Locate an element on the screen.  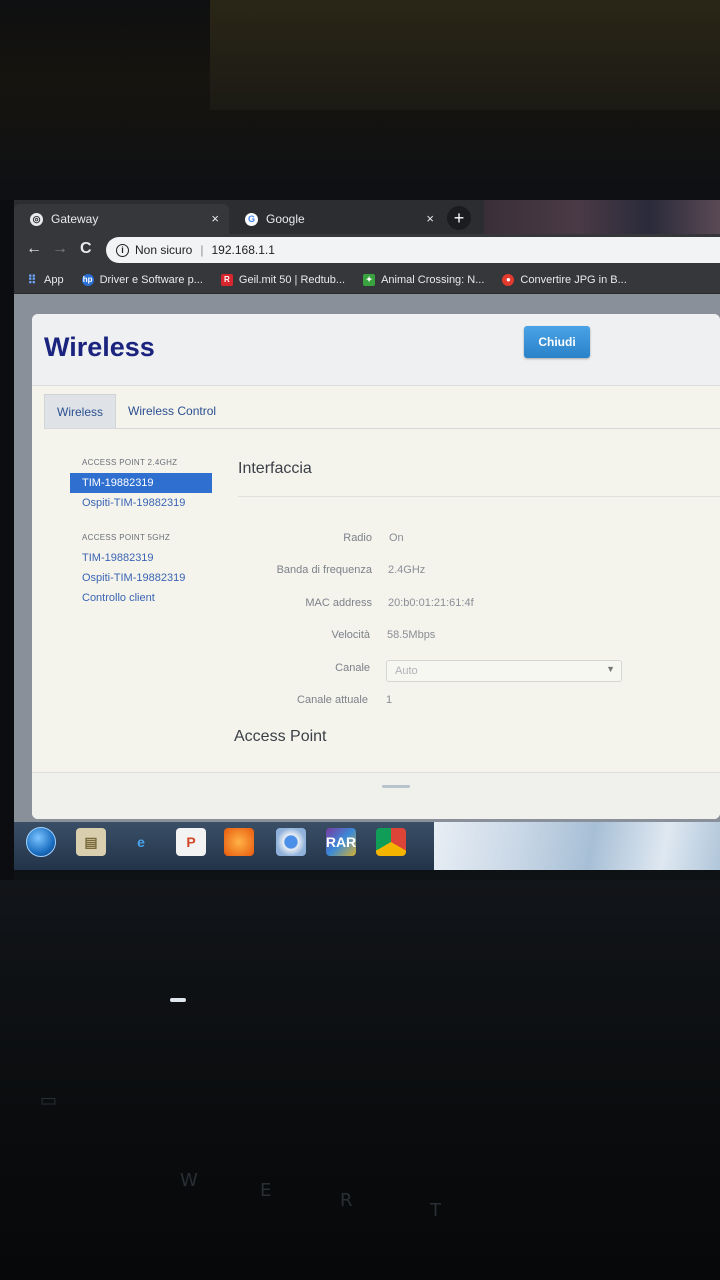
section-access-point: Access Point is located at coordinates (280, 736).